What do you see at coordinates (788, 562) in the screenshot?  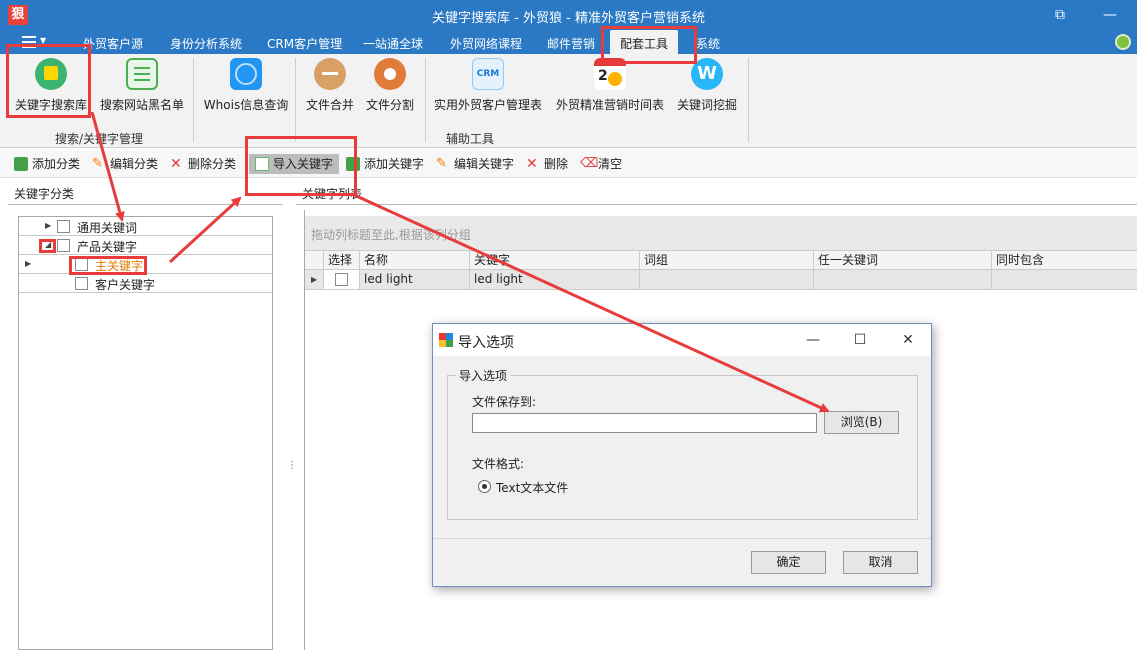 I see `ok-button: 确定` at bounding box center [788, 562].